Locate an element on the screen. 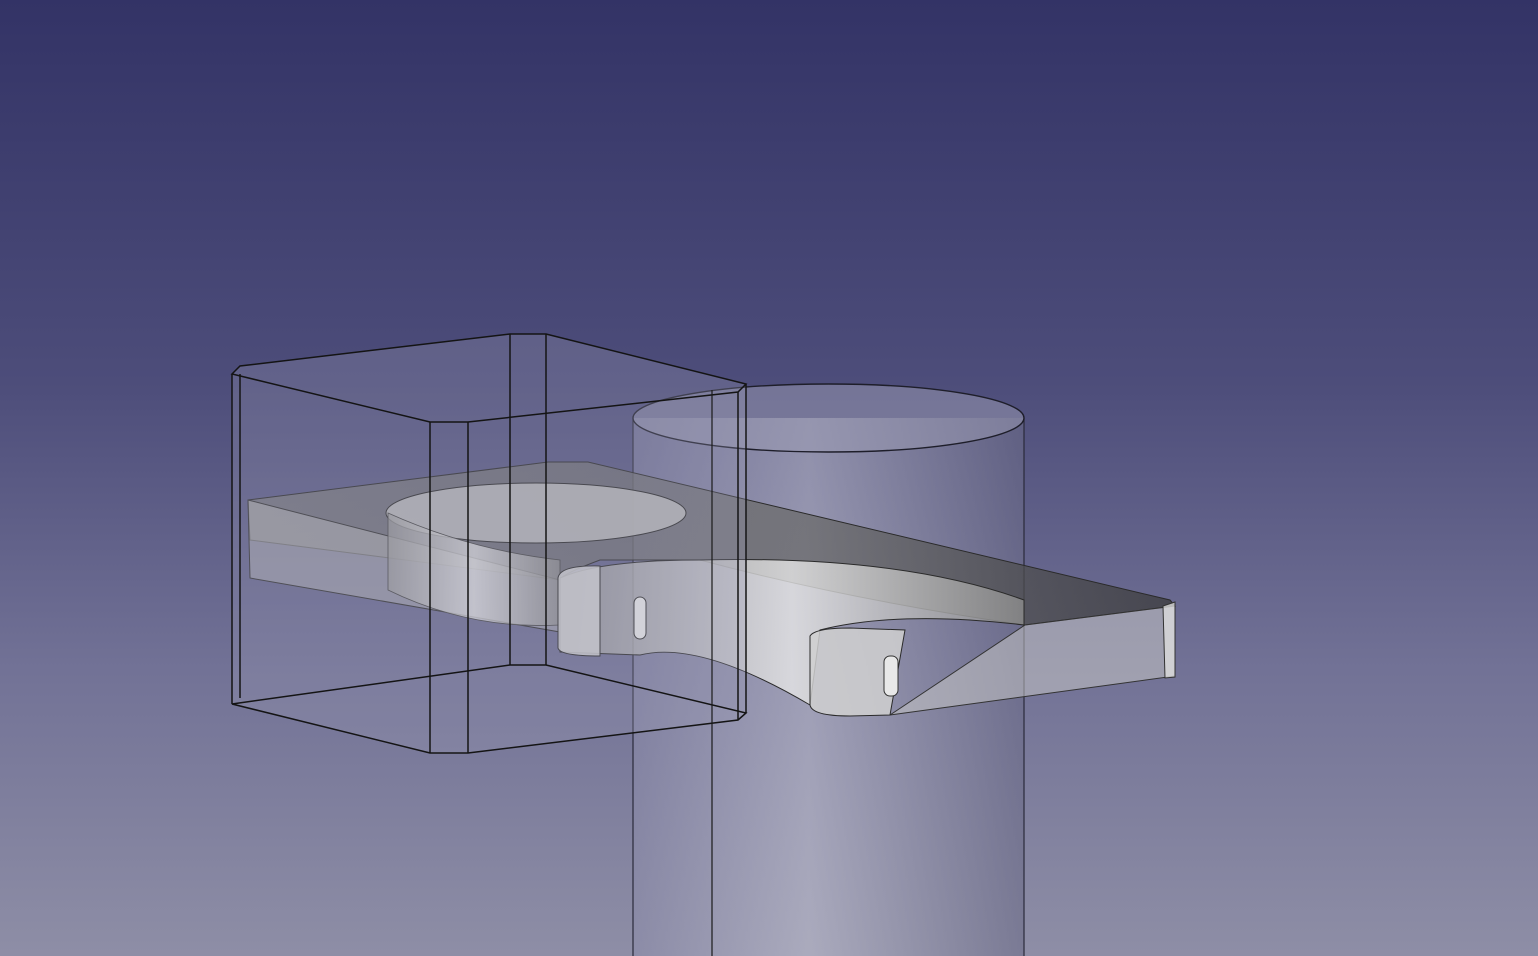 Image resolution: width=1538 pixels, height=956 pixels. box-faces is located at coordinates (489, 543).